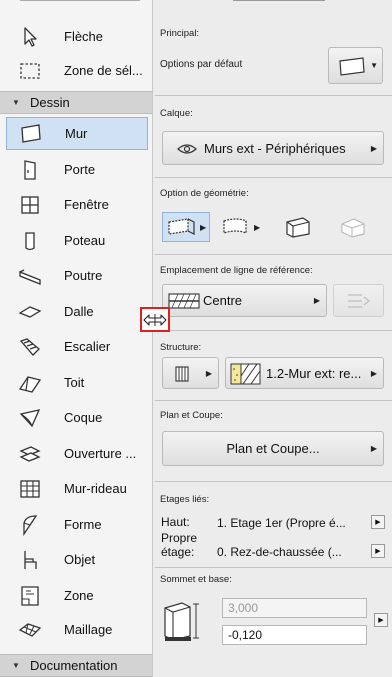  What do you see at coordinates (77, 240) in the screenshot?
I see `tool-column: Poteau` at bounding box center [77, 240].